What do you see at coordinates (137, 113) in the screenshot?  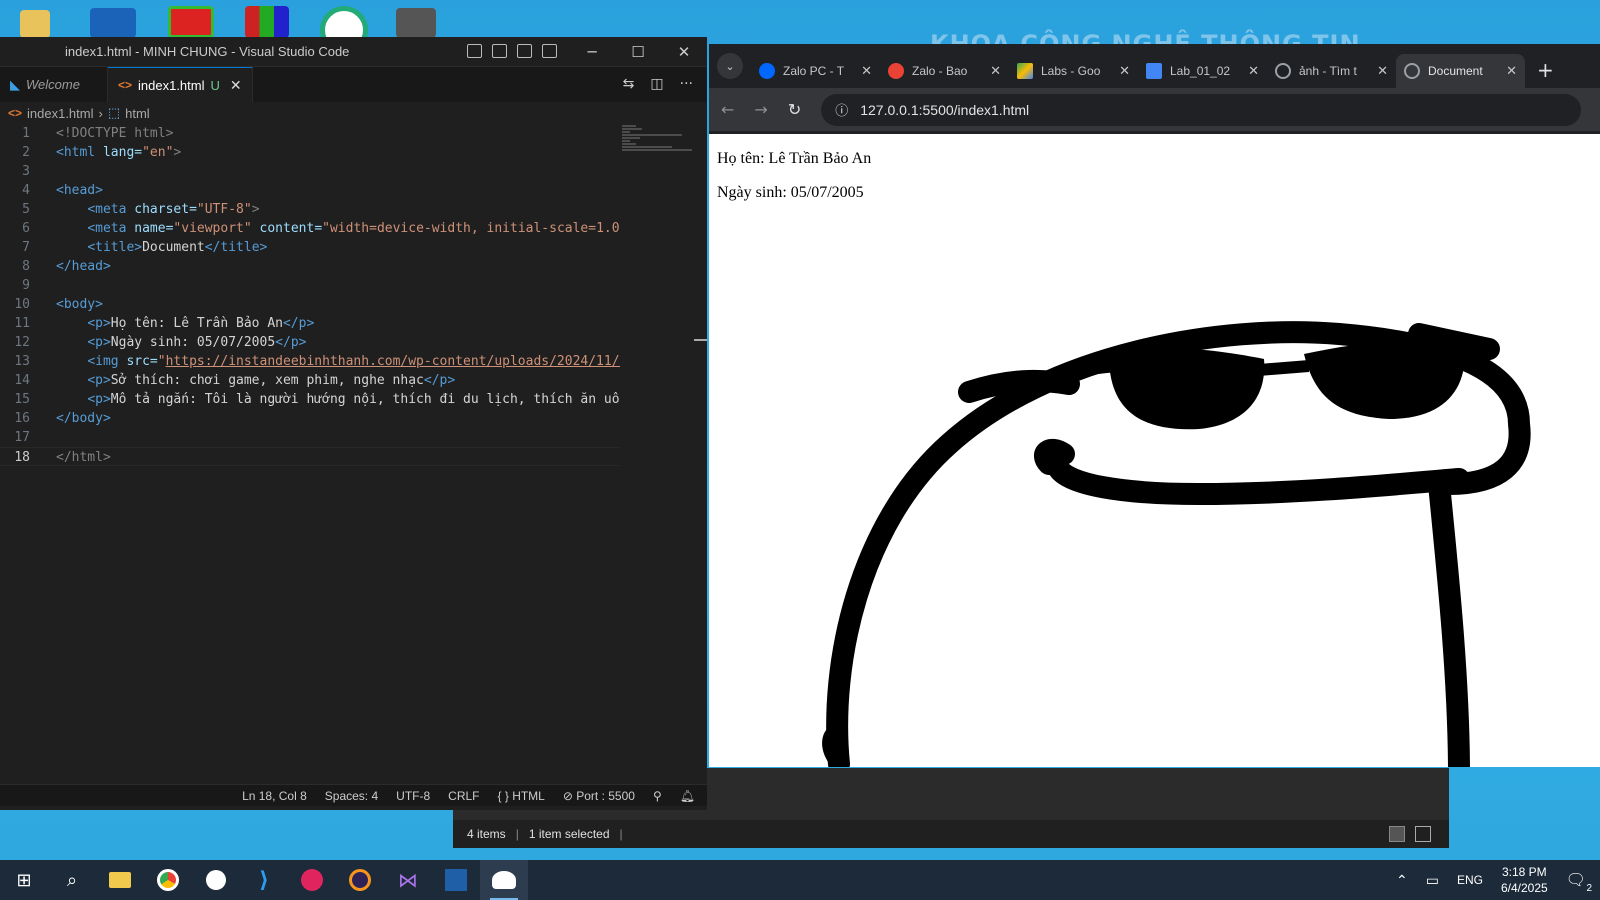 I see `breadcrumb-element: html` at bounding box center [137, 113].